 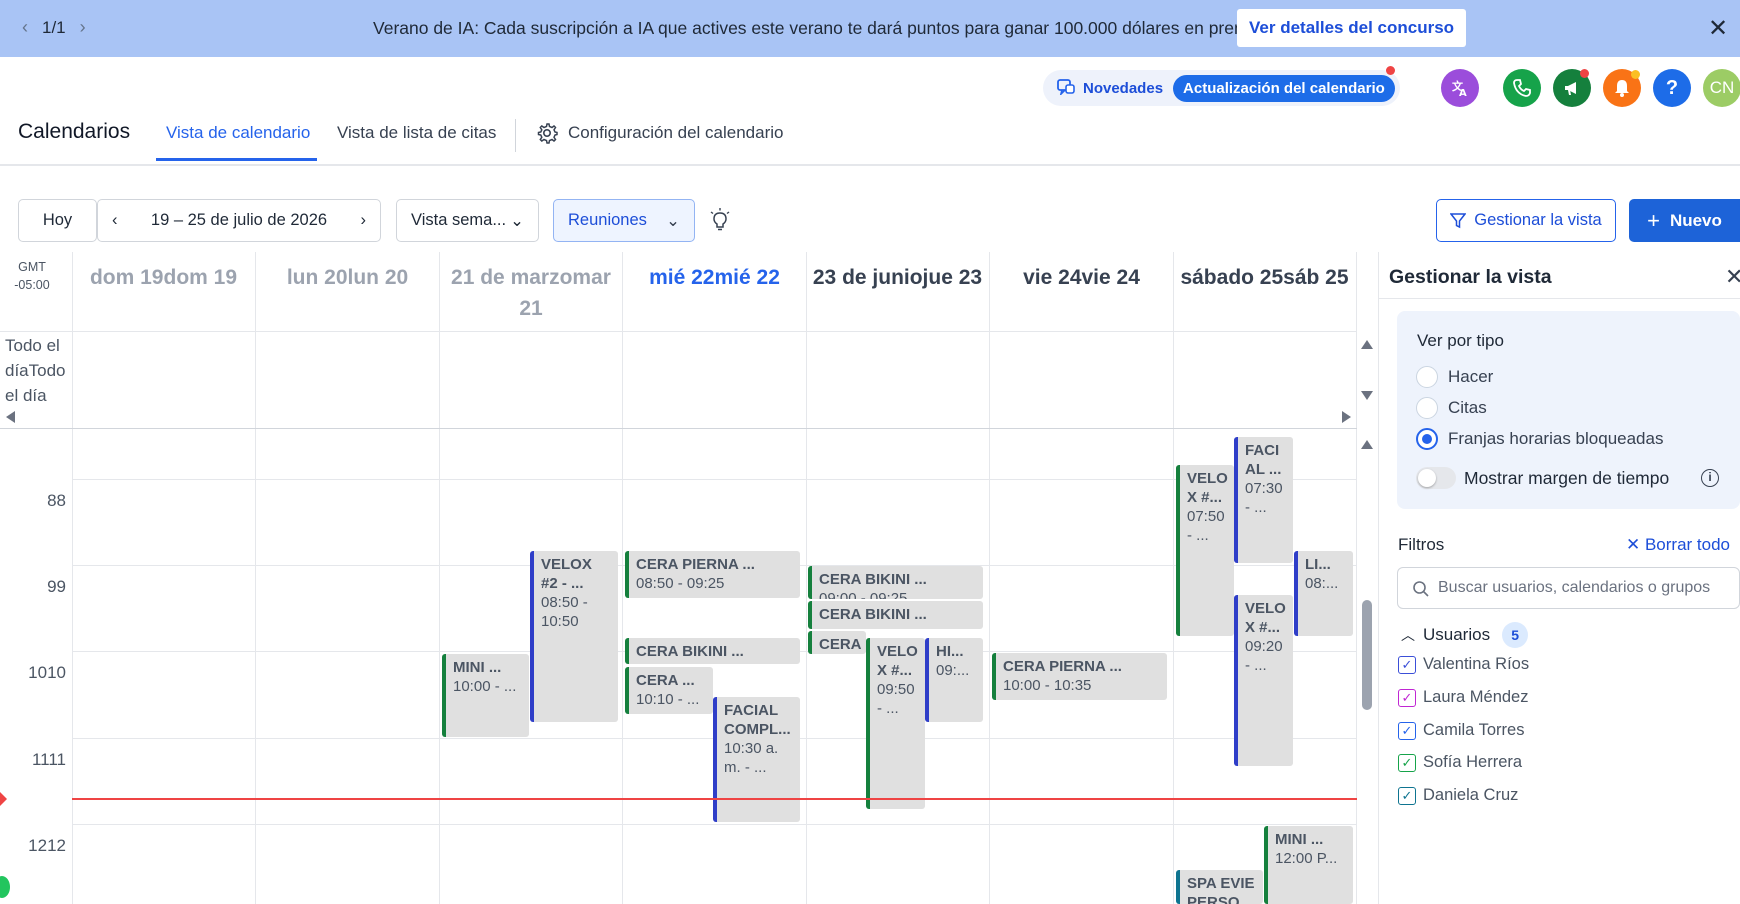 What do you see at coordinates (1408, 635) in the screenshot?
I see `chevron-up-icon: ︿` at bounding box center [1408, 635].